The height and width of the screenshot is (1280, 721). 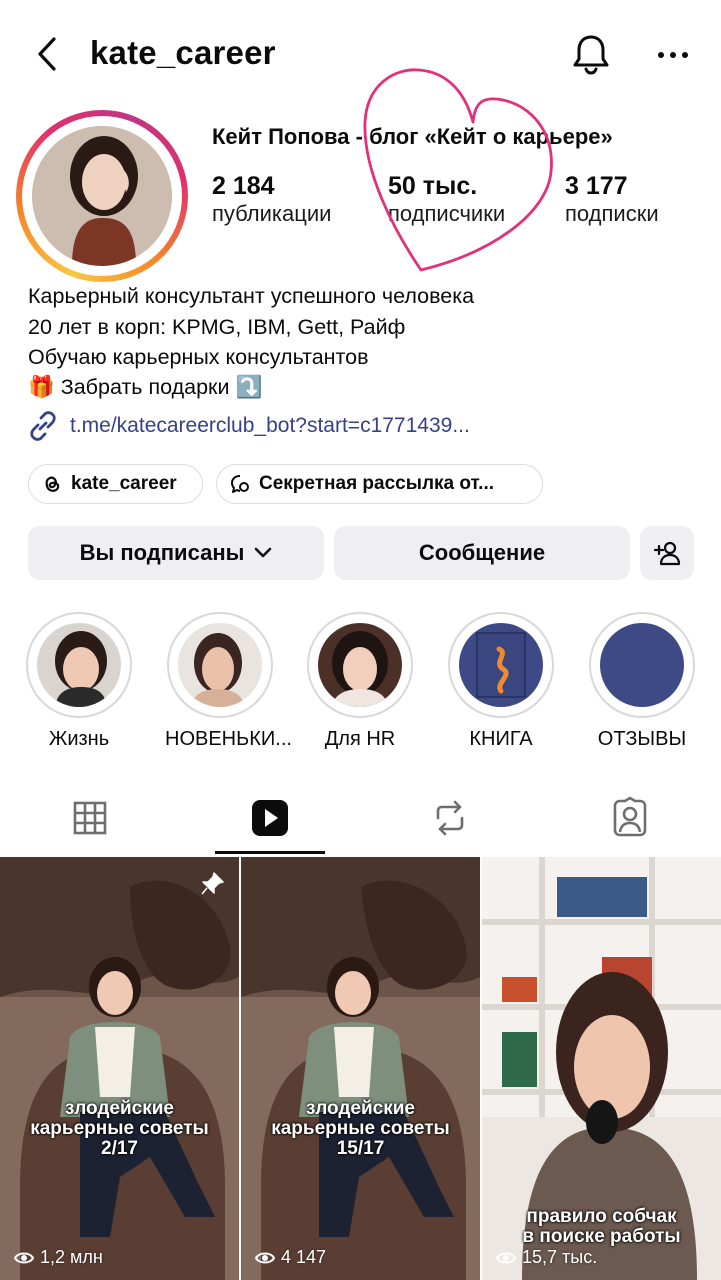 I want to click on following-stat: 3 177 подписки, so click(x=612, y=199).